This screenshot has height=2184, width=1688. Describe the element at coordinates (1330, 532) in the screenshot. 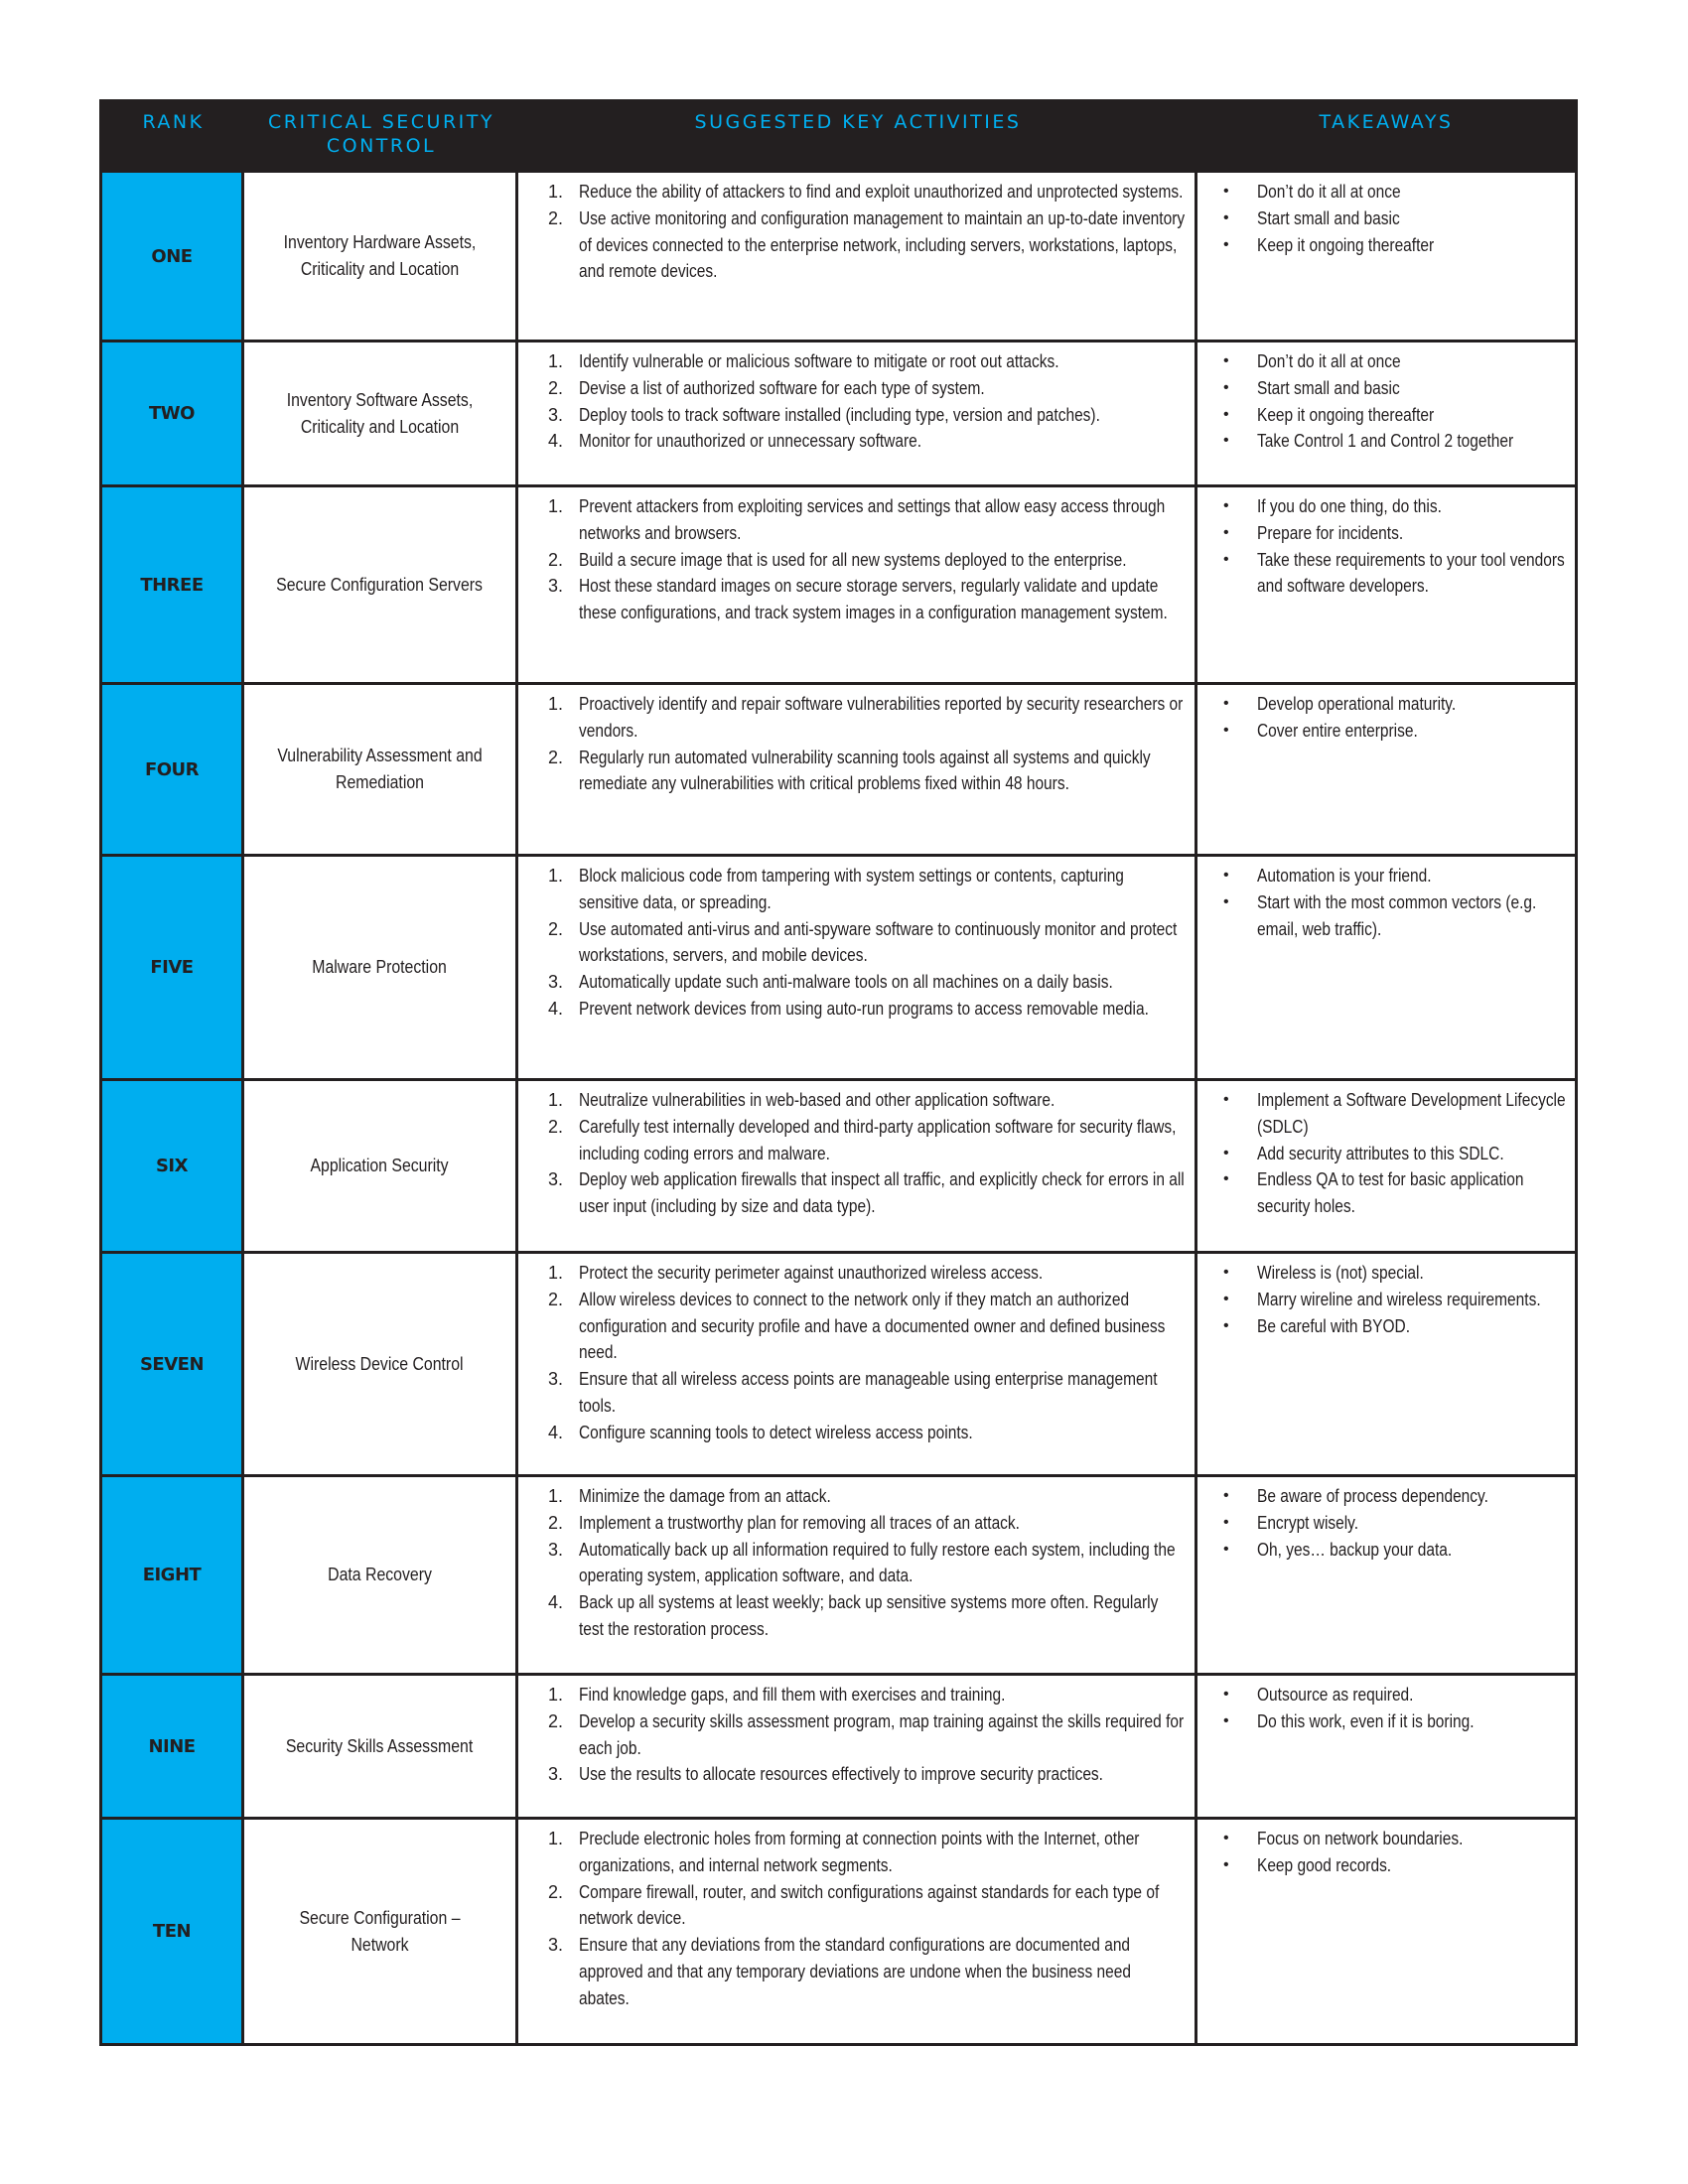

I see `takeaway-text: Prepare for incidents.` at that location.